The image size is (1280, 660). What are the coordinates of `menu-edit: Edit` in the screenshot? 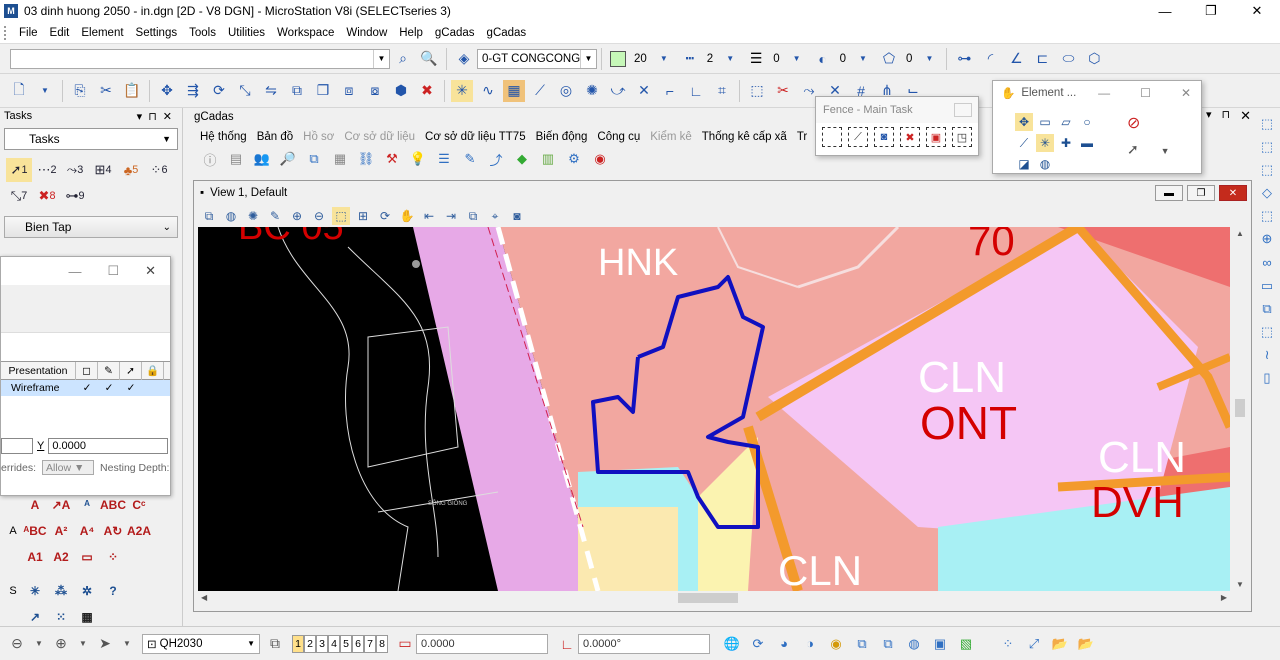 It's located at (60, 33).